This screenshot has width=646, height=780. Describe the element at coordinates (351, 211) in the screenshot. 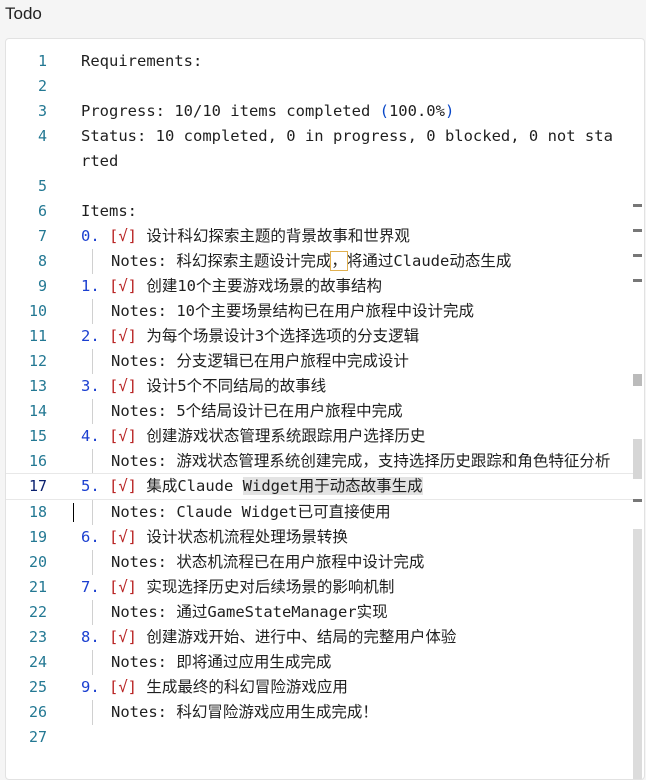

I see `line-text: Items:` at that location.